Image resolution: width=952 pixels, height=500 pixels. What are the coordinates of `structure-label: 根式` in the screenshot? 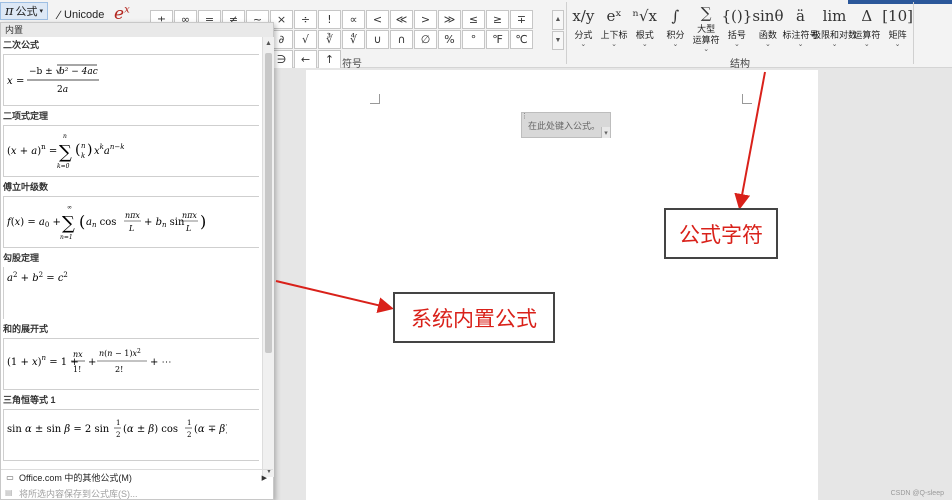 It's located at (644, 35).